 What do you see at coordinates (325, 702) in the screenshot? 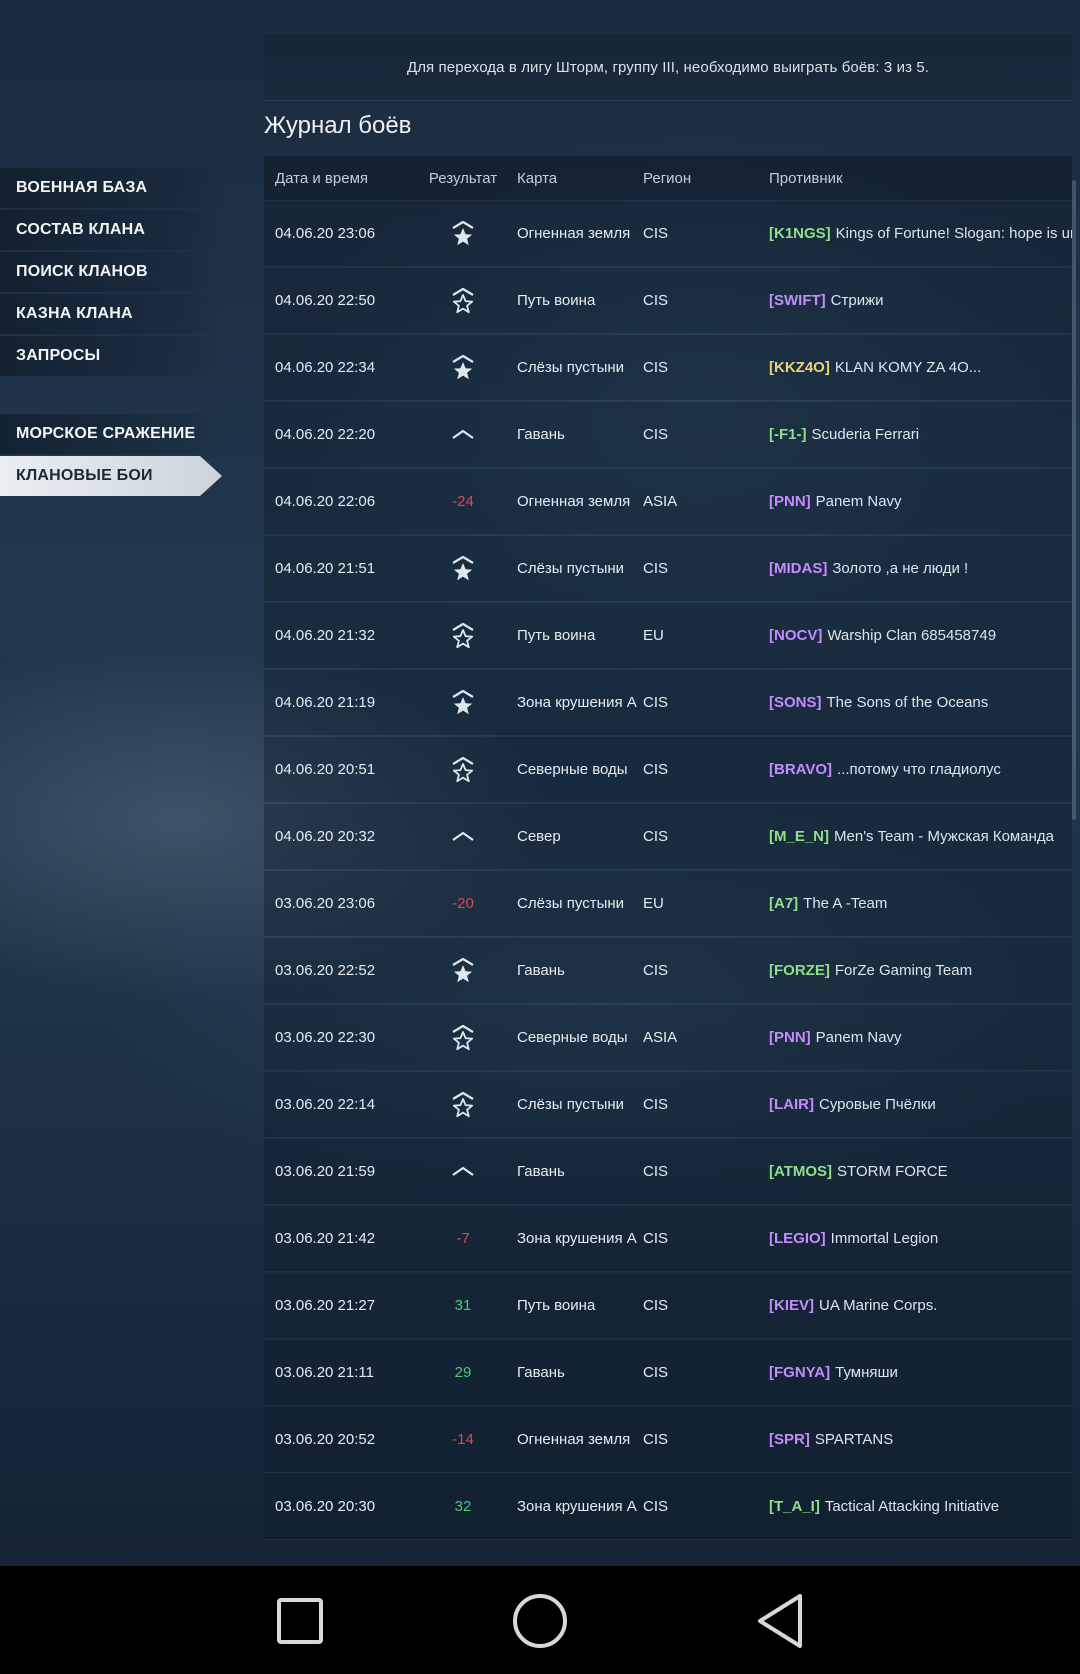
I see `cell-date: 04.06.20 21:19` at bounding box center [325, 702].